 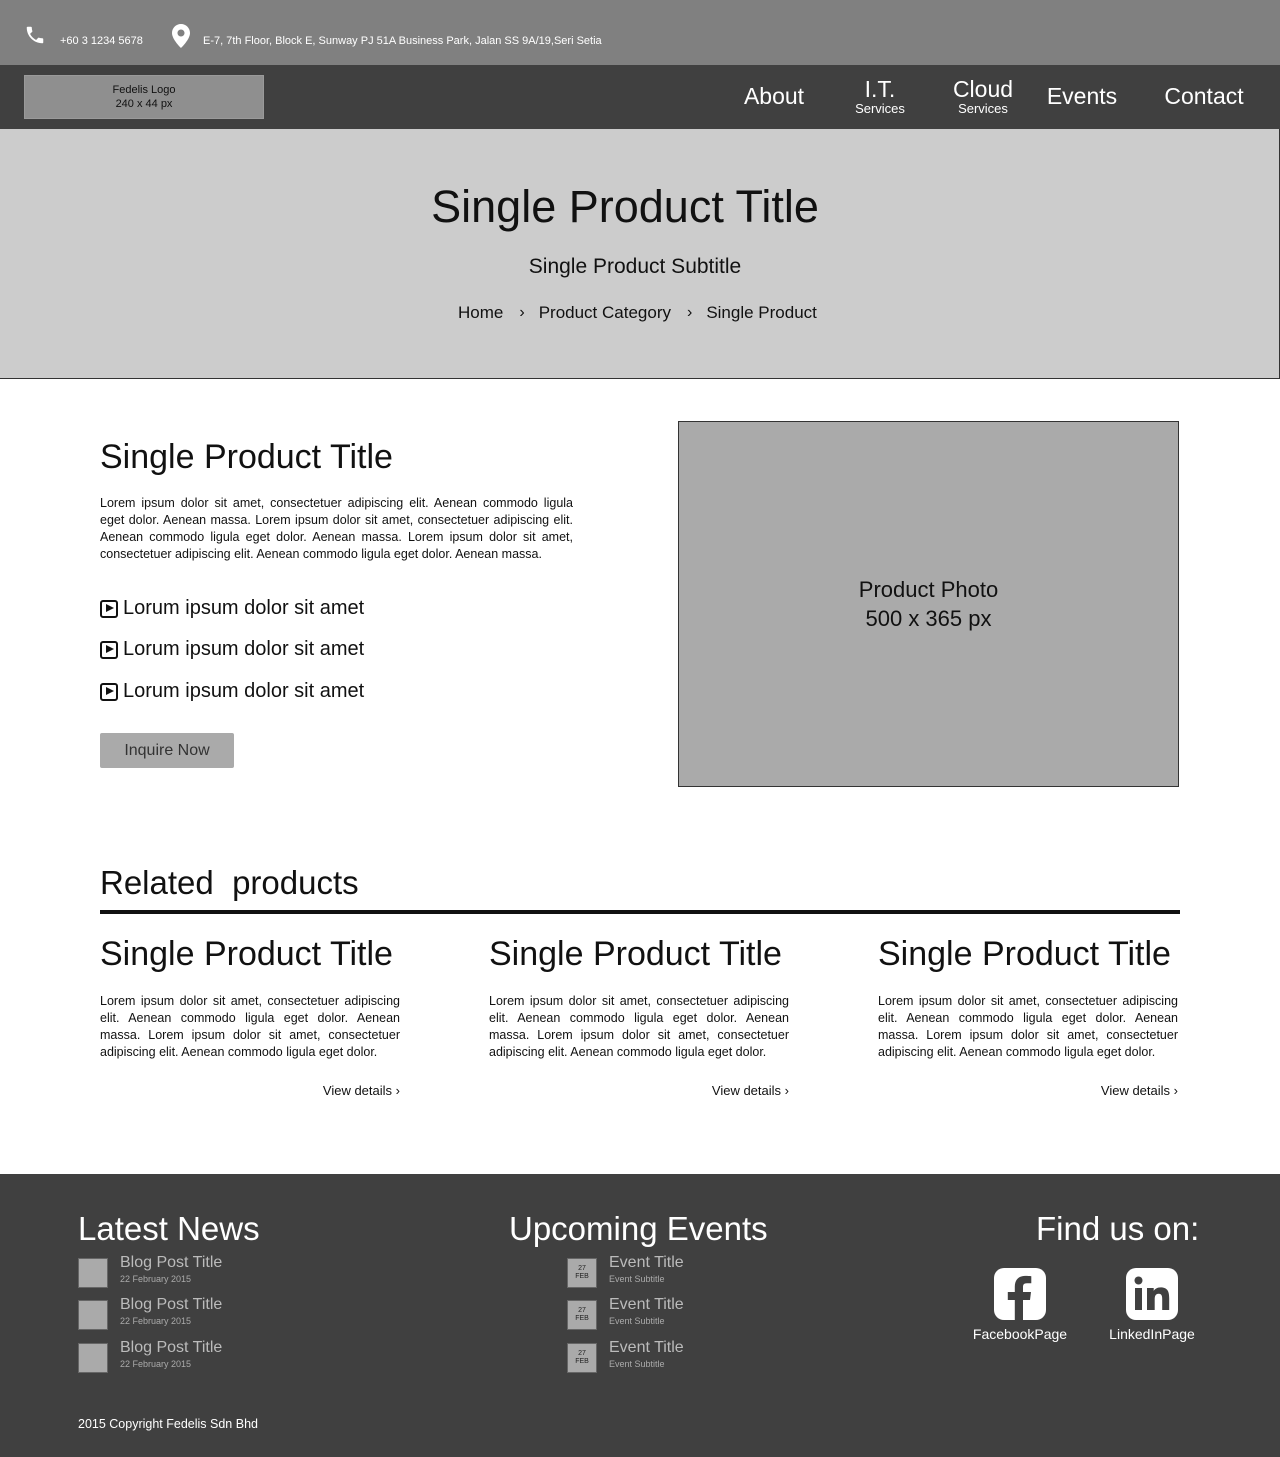 I want to click on nav-item-label: About, so click(x=774, y=96).